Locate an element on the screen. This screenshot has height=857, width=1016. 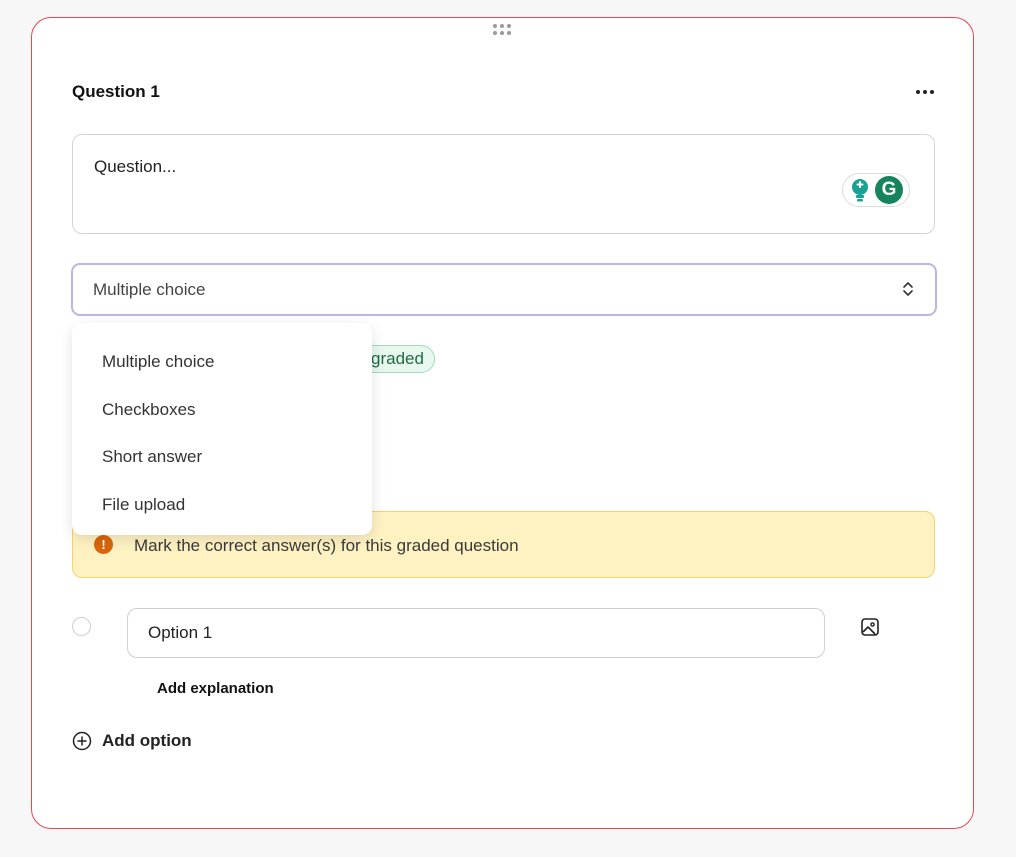
more-options-button is located at coordinates (925, 92).